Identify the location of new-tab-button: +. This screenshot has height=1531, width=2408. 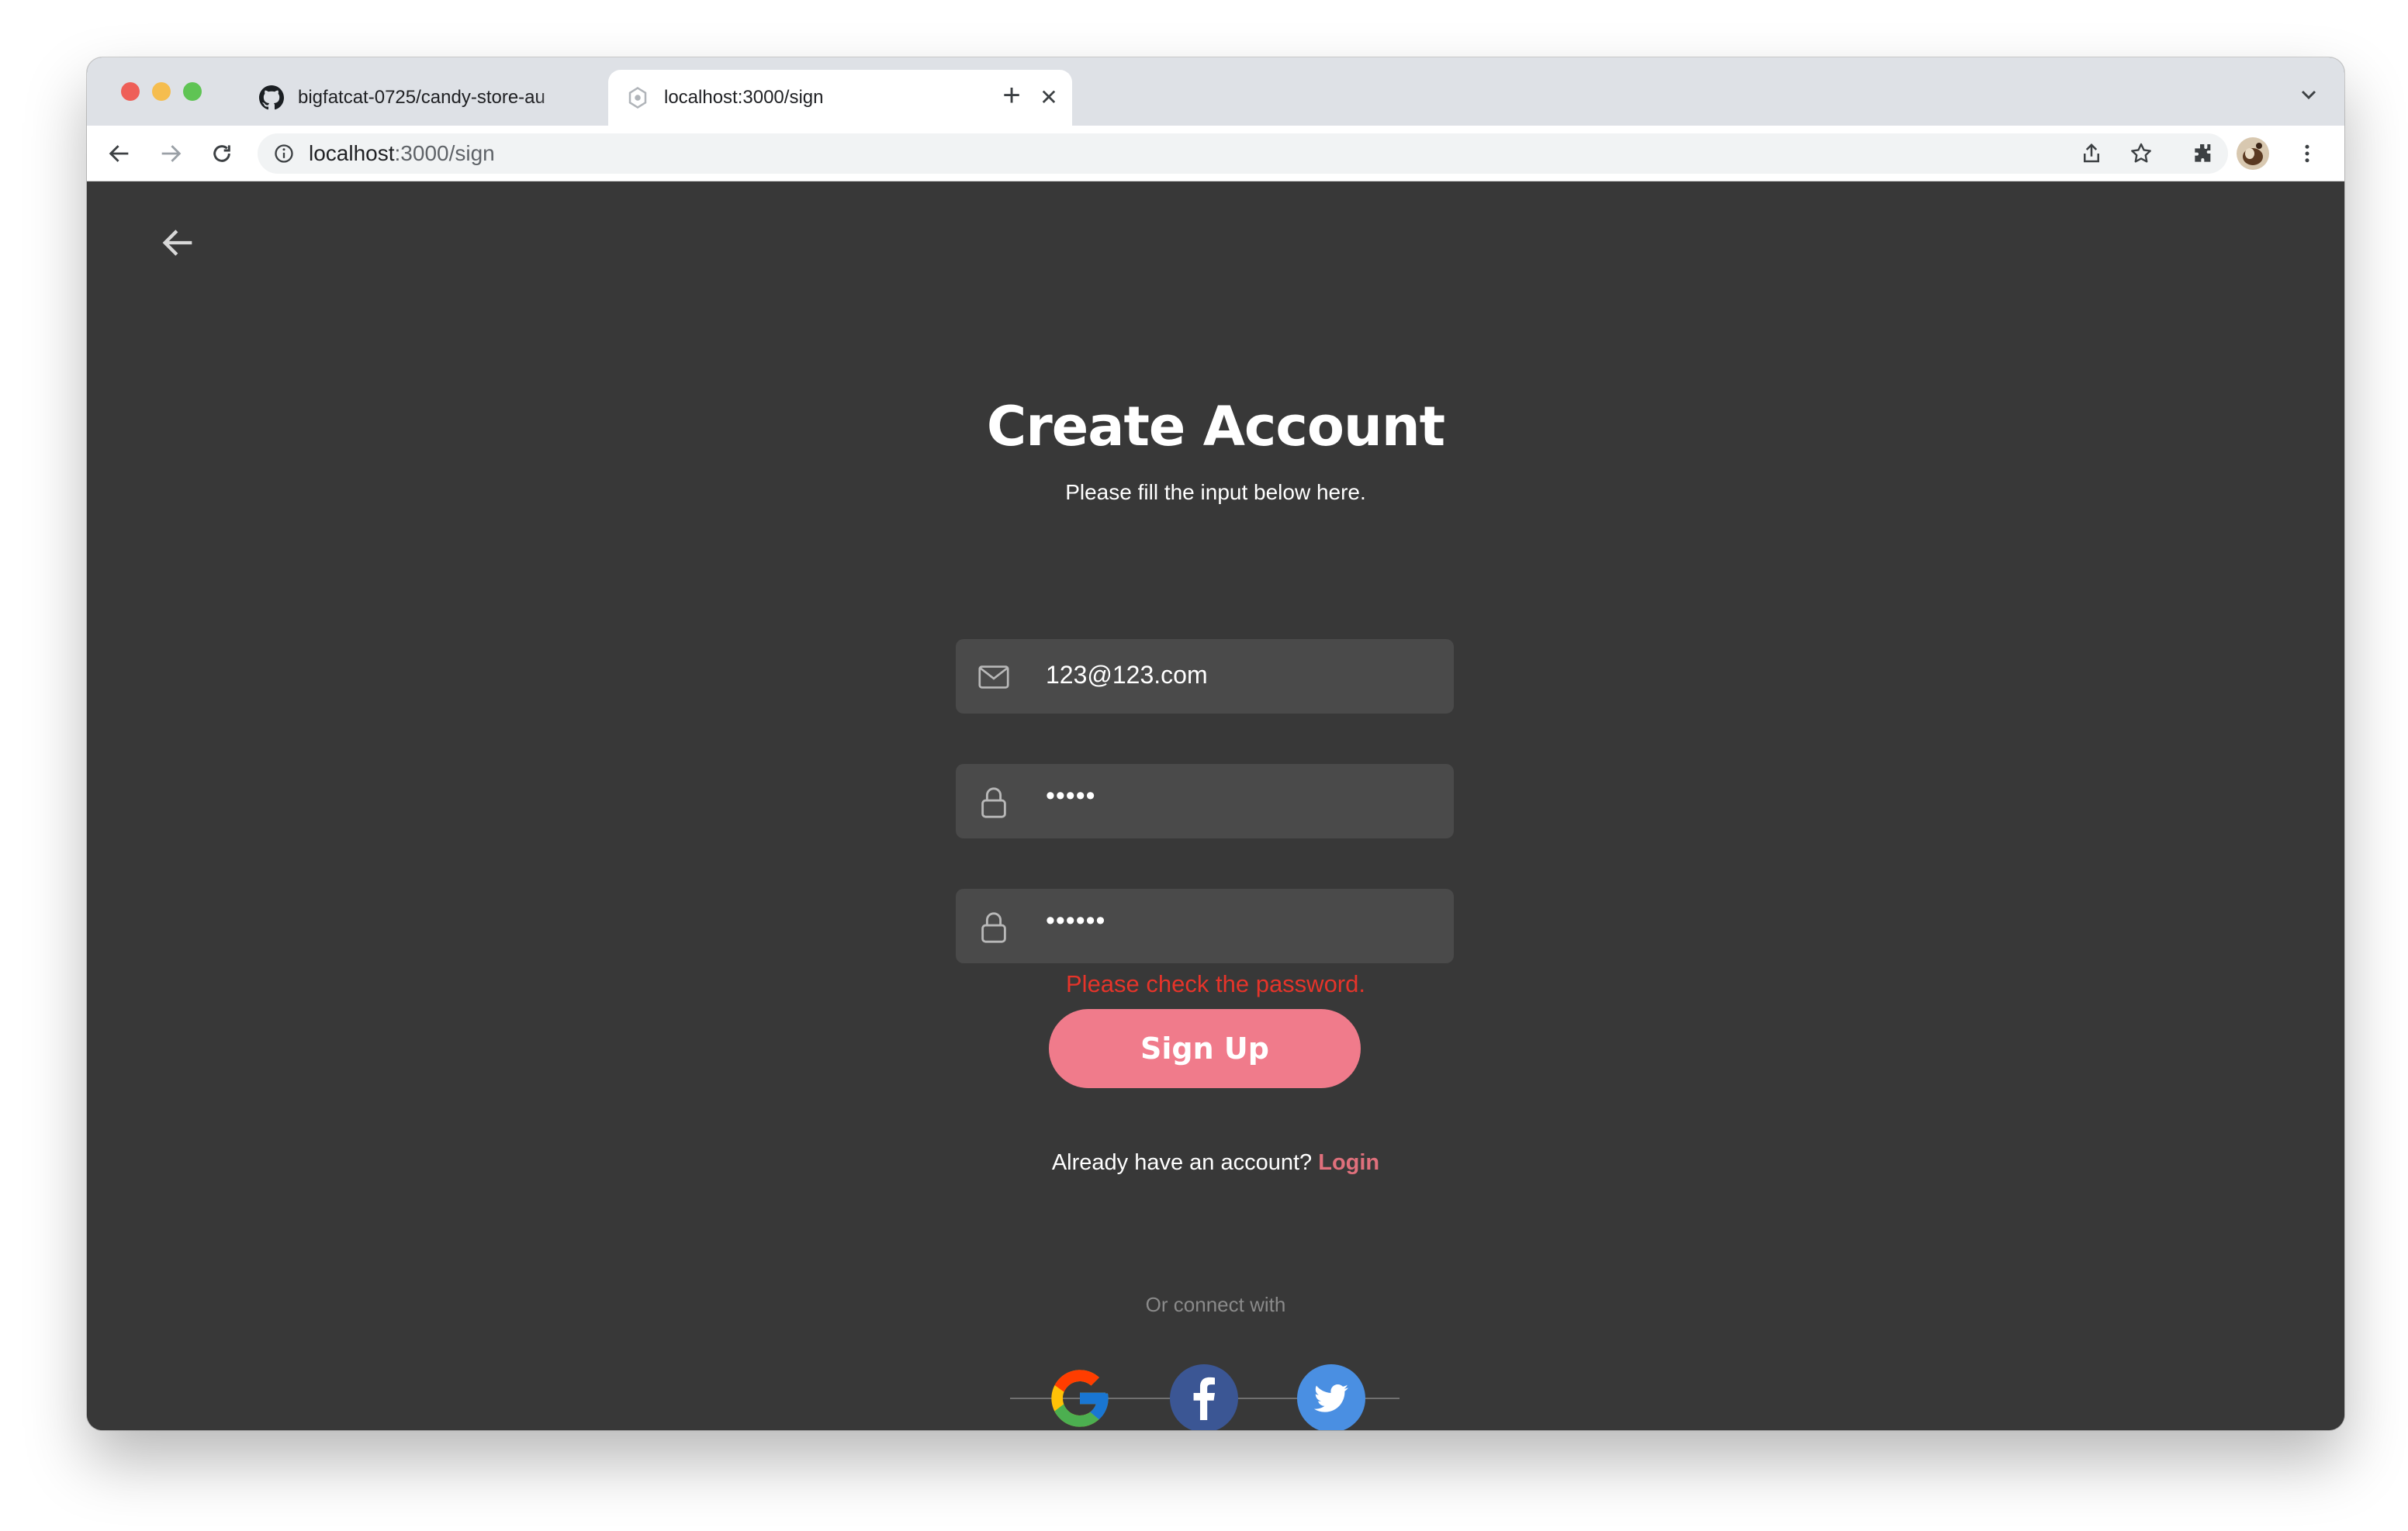
(1011, 96).